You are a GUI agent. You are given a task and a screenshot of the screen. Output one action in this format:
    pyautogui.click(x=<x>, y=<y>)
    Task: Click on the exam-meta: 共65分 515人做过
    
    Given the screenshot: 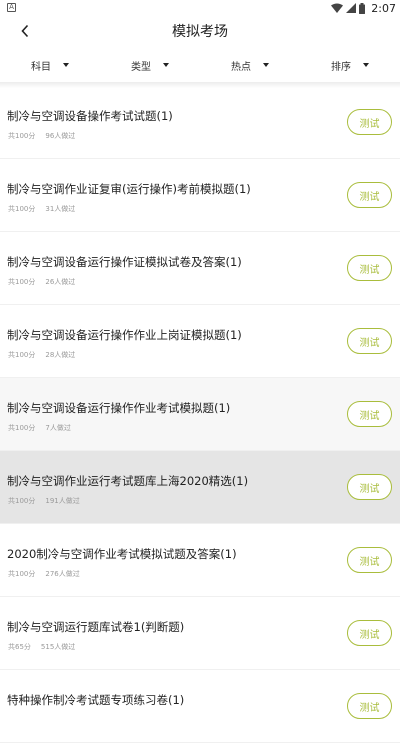 What is the action you would take?
    pyautogui.click(x=41, y=647)
    